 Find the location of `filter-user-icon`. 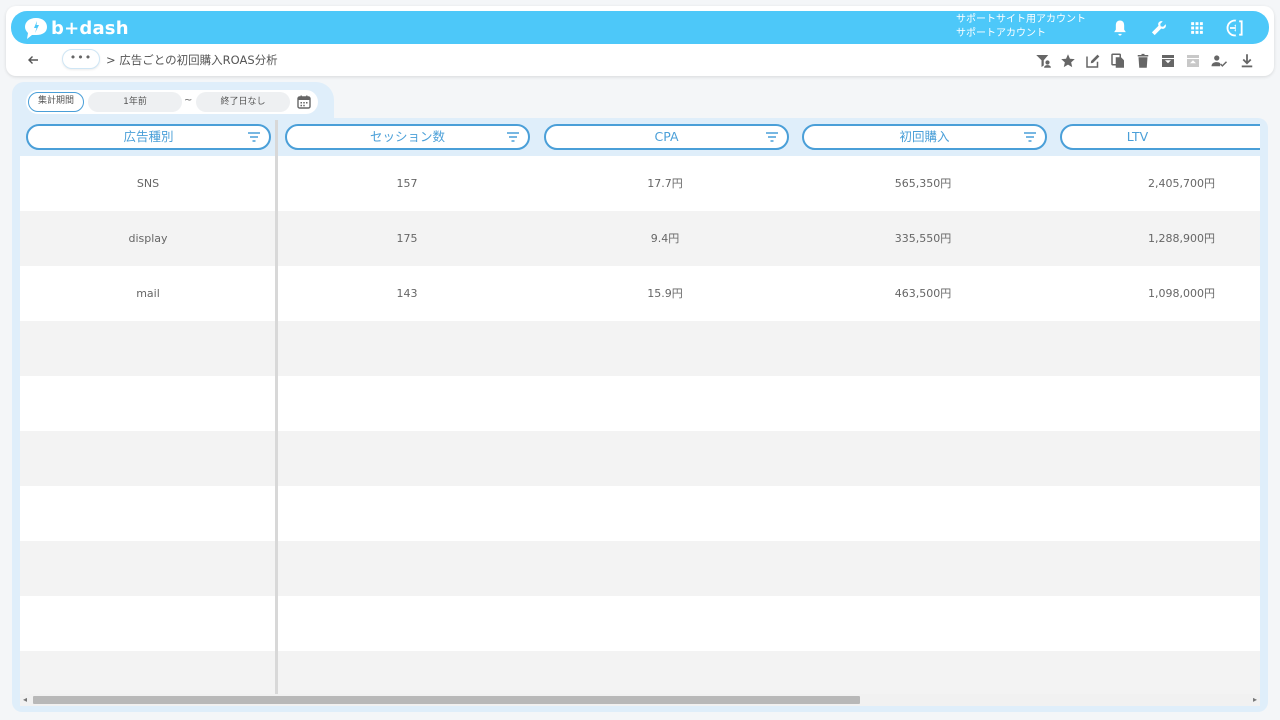

filter-user-icon is located at coordinates (1043, 61).